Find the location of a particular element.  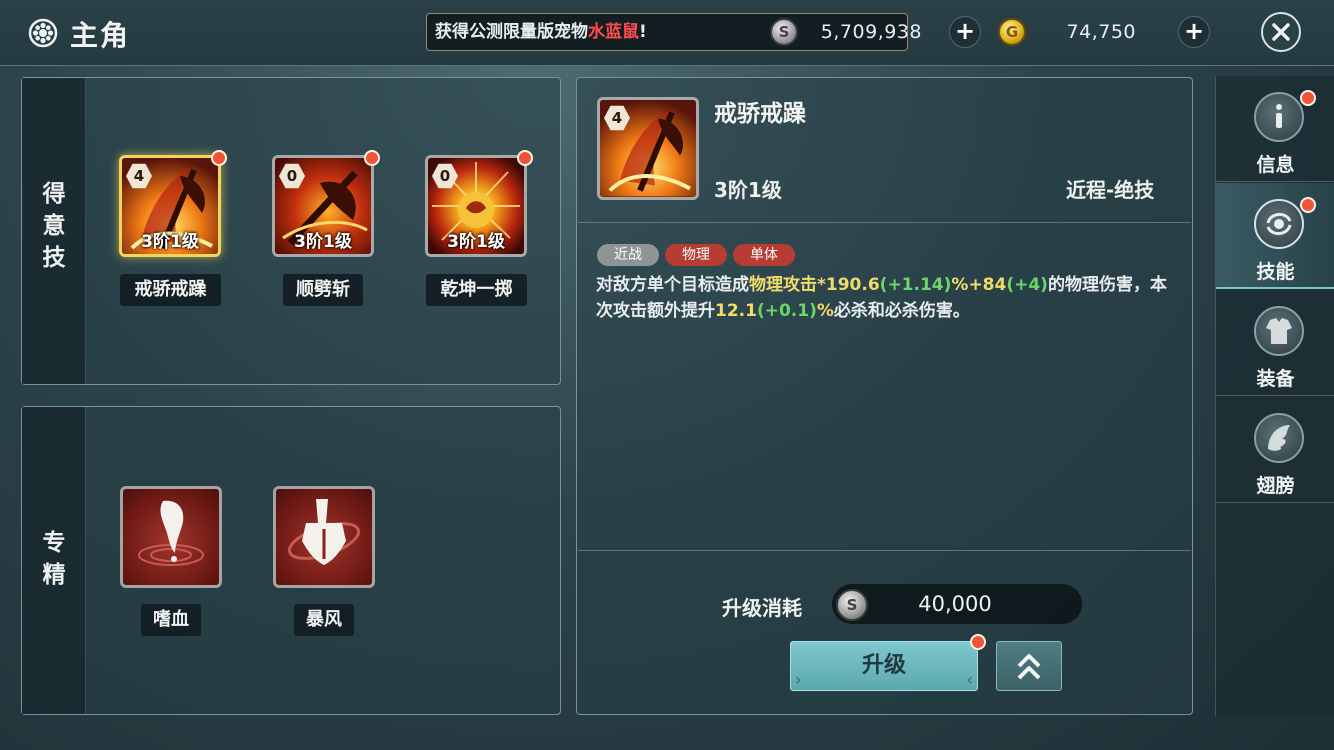

nav-equipment: 装备 is located at coordinates (1275, 343).